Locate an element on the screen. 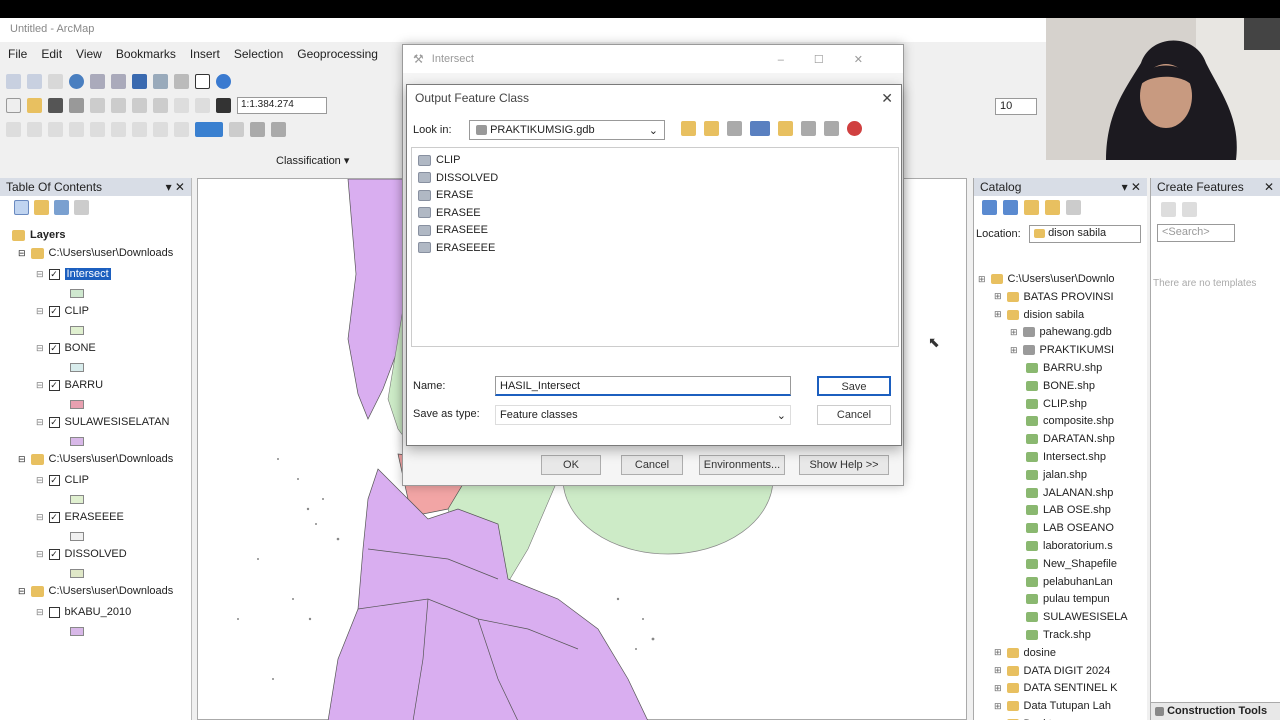  menu-selection: Selection is located at coordinates (258, 54).